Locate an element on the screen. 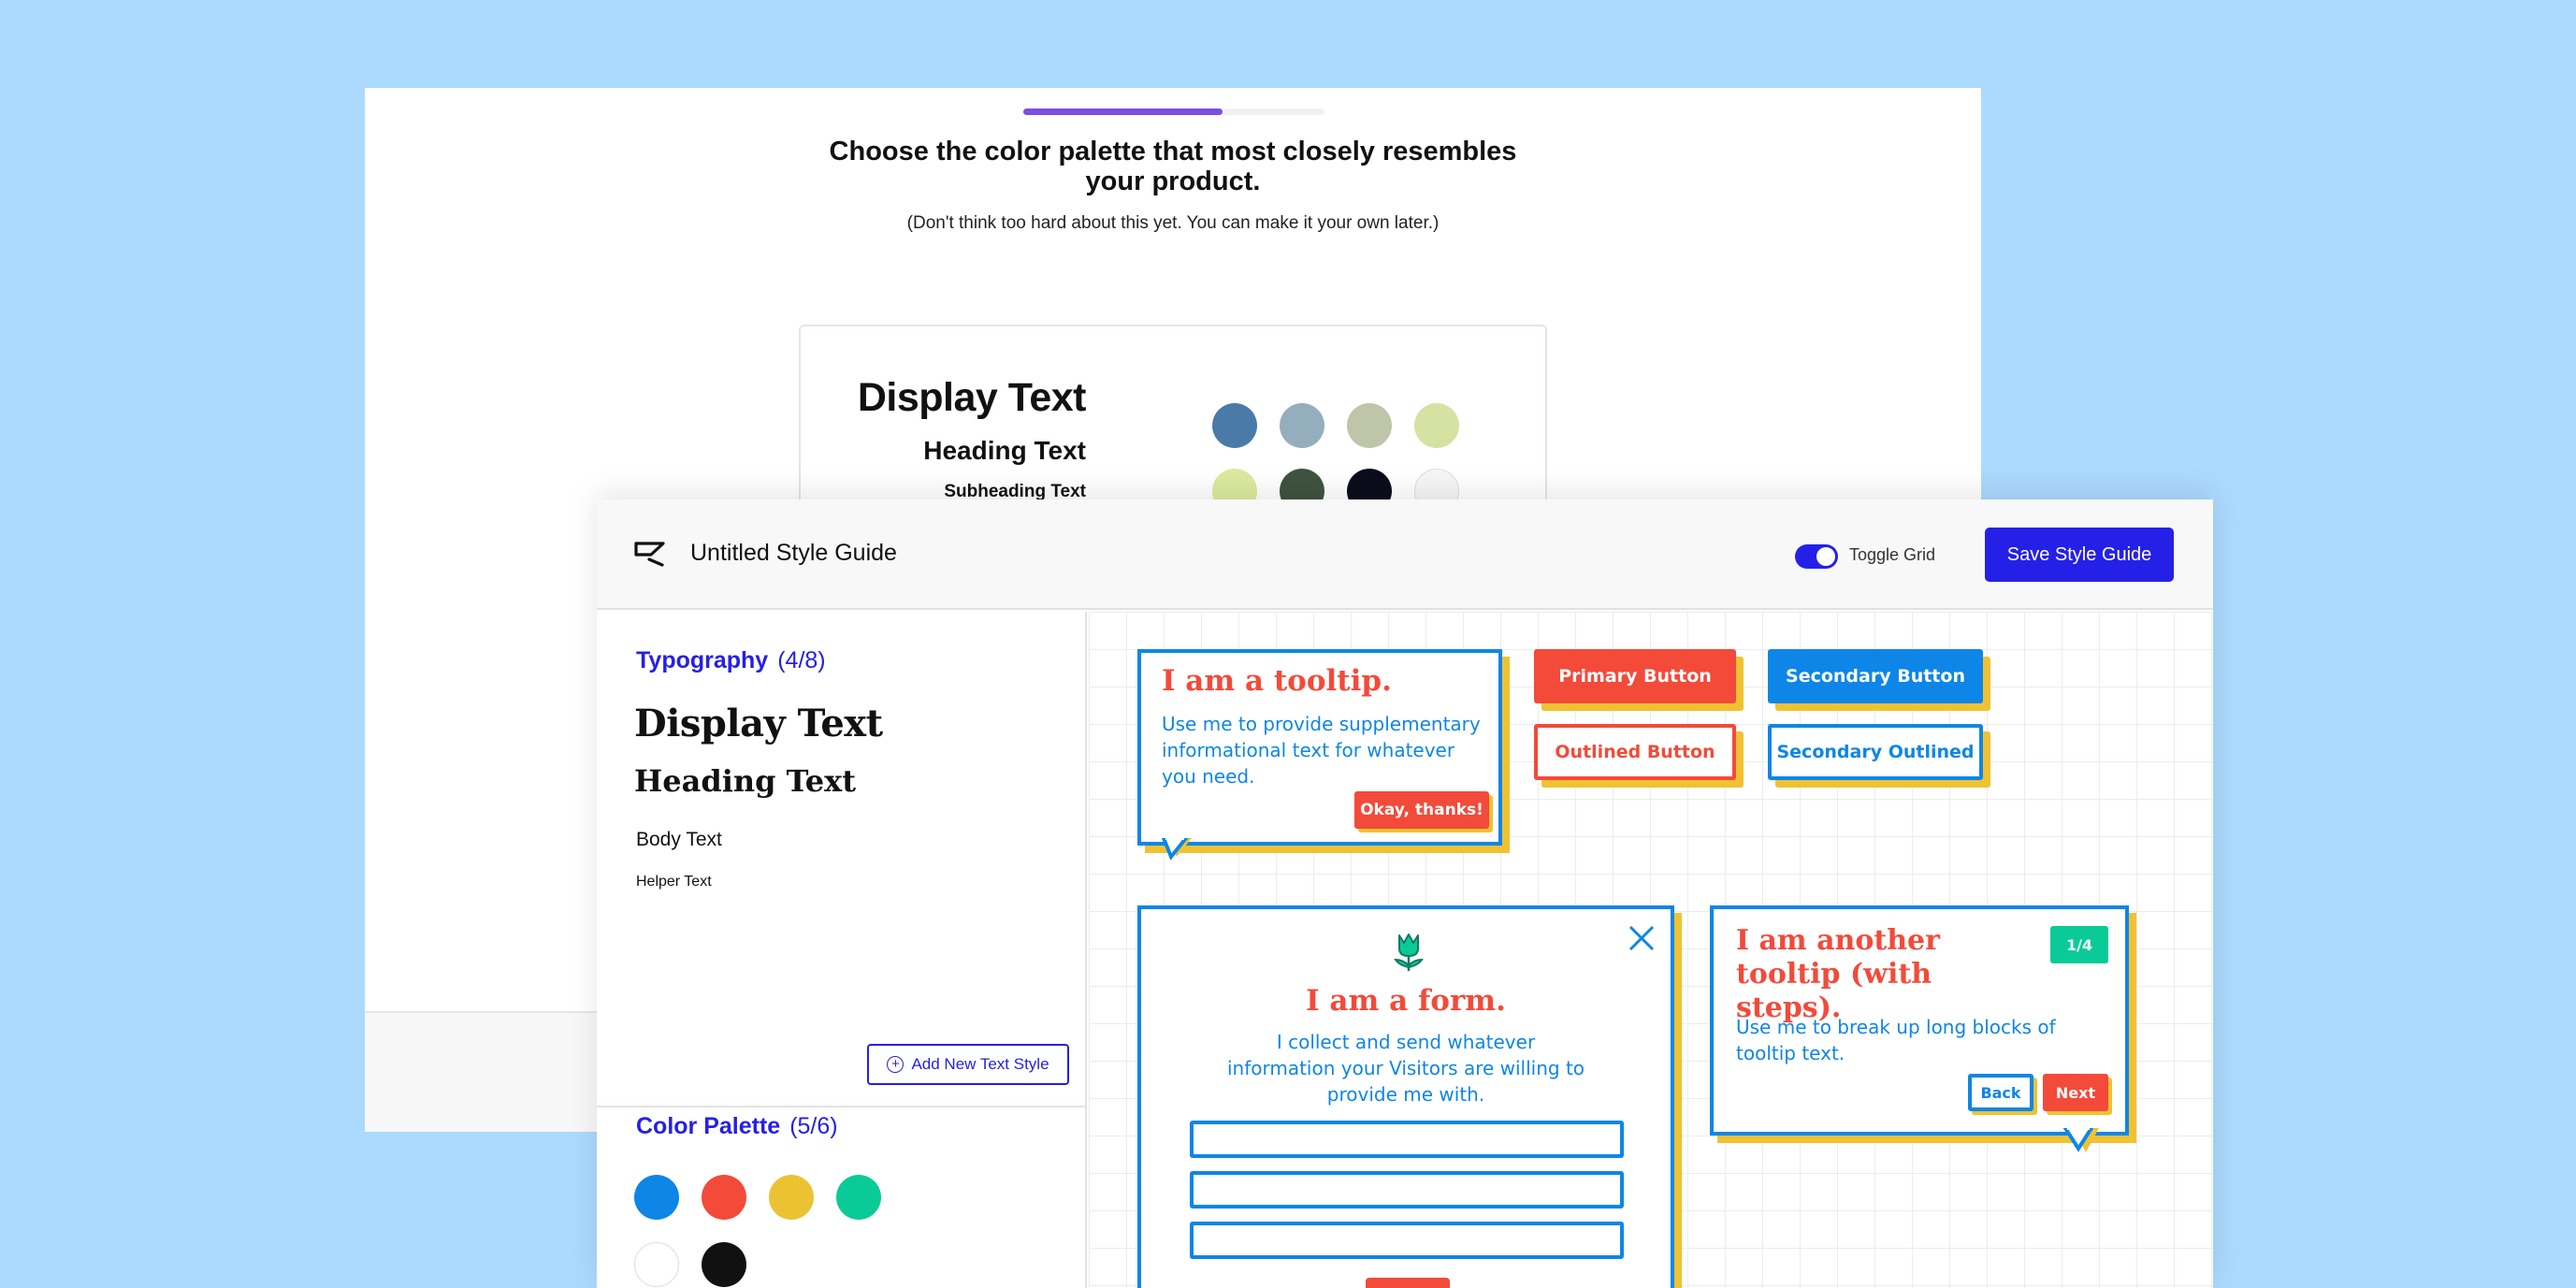 This screenshot has width=2576, height=1288. step-badge: 1/4 is located at coordinates (2079, 944).